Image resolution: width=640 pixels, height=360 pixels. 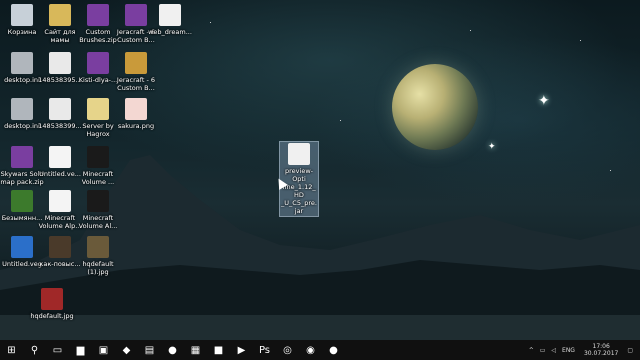 What do you see at coordinates (103, 350) in the screenshot?
I see `photos-button: ▣` at bounding box center [103, 350].